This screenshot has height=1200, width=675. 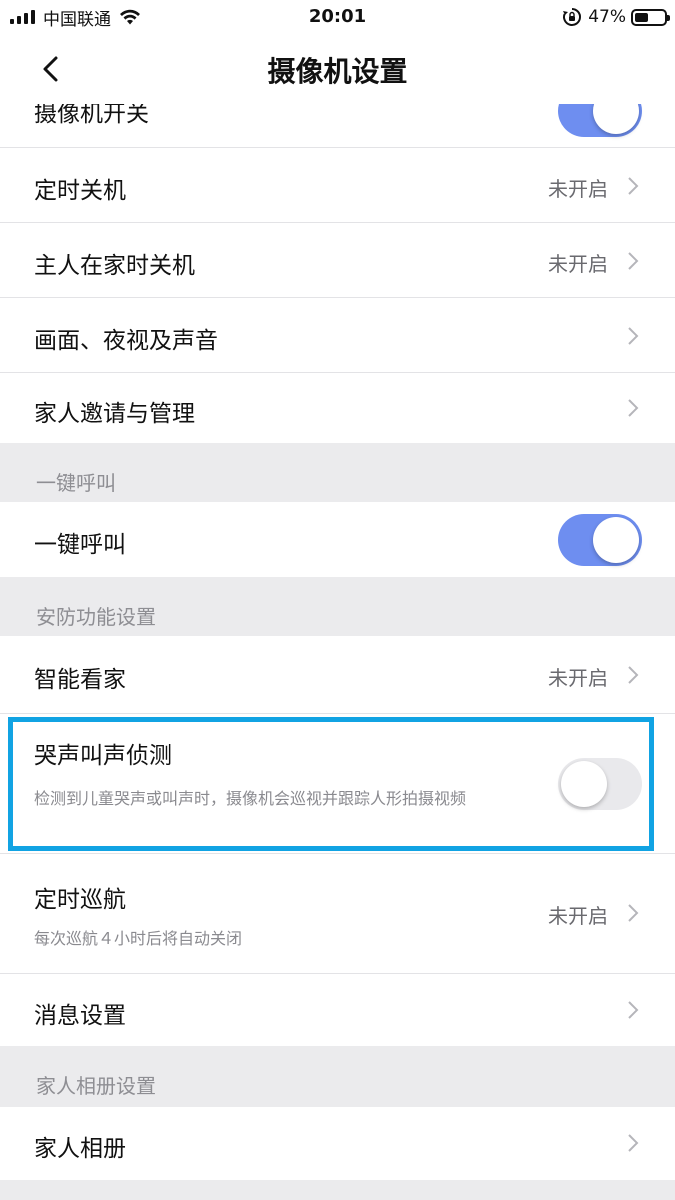 I want to click on one-key-call-label: 一键呼叫, so click(x=80, y=545).